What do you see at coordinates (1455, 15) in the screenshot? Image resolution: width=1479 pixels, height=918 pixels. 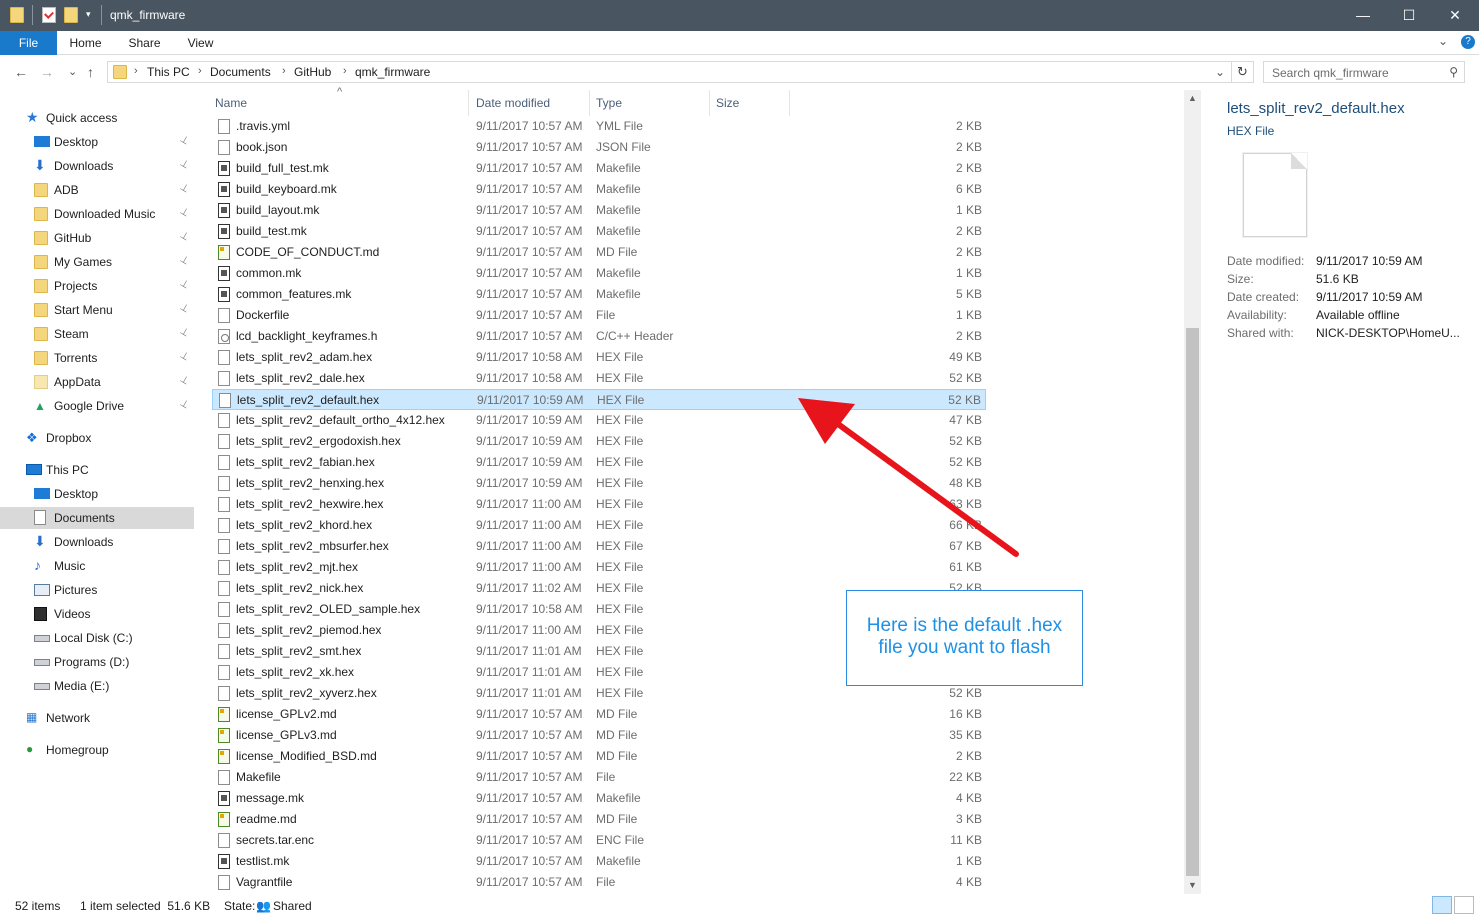 I see `close-button: ✕` at bounding box center [1455, 15].